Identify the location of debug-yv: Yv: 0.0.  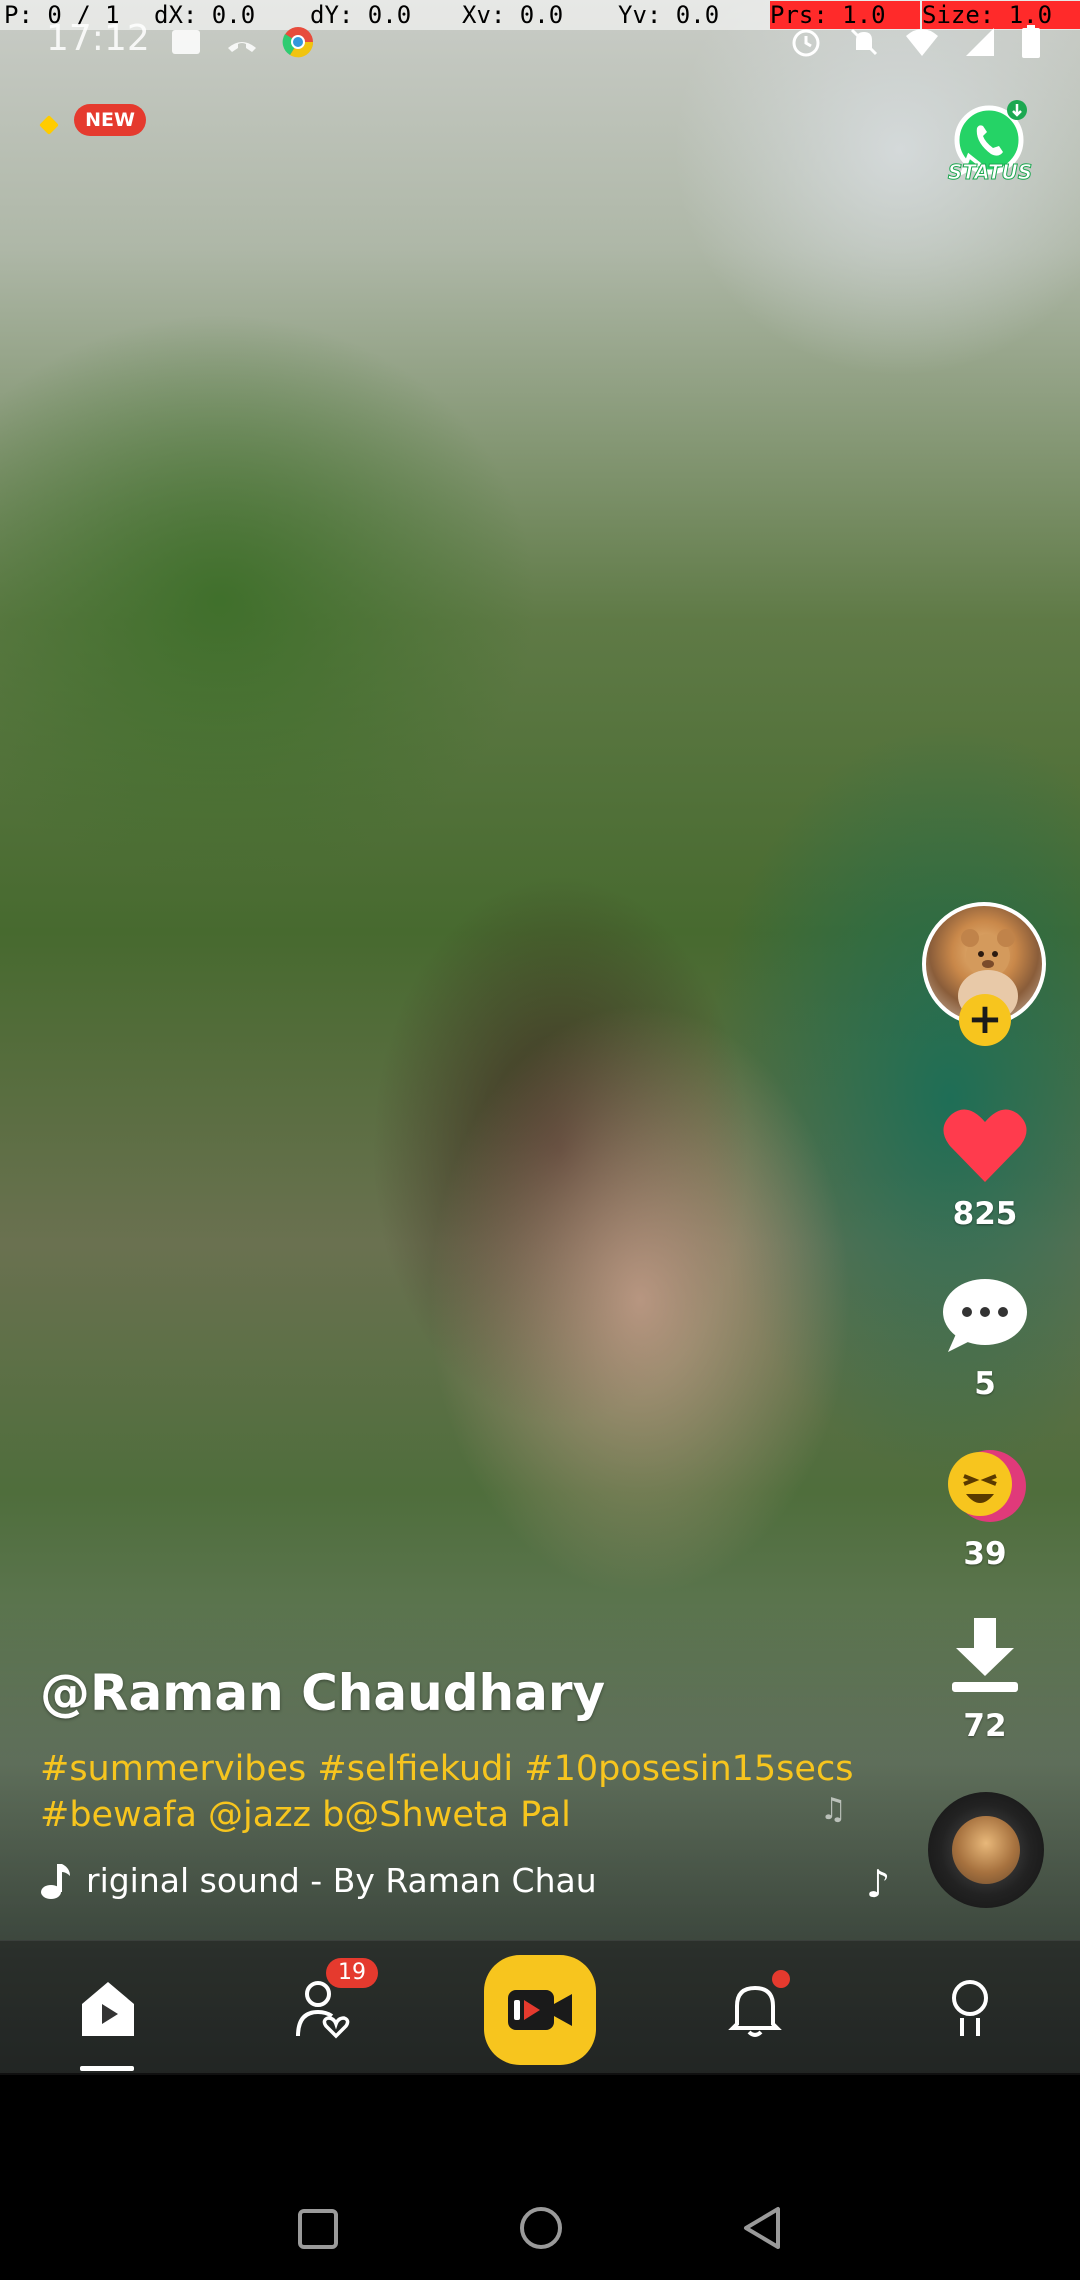
(669, 15).